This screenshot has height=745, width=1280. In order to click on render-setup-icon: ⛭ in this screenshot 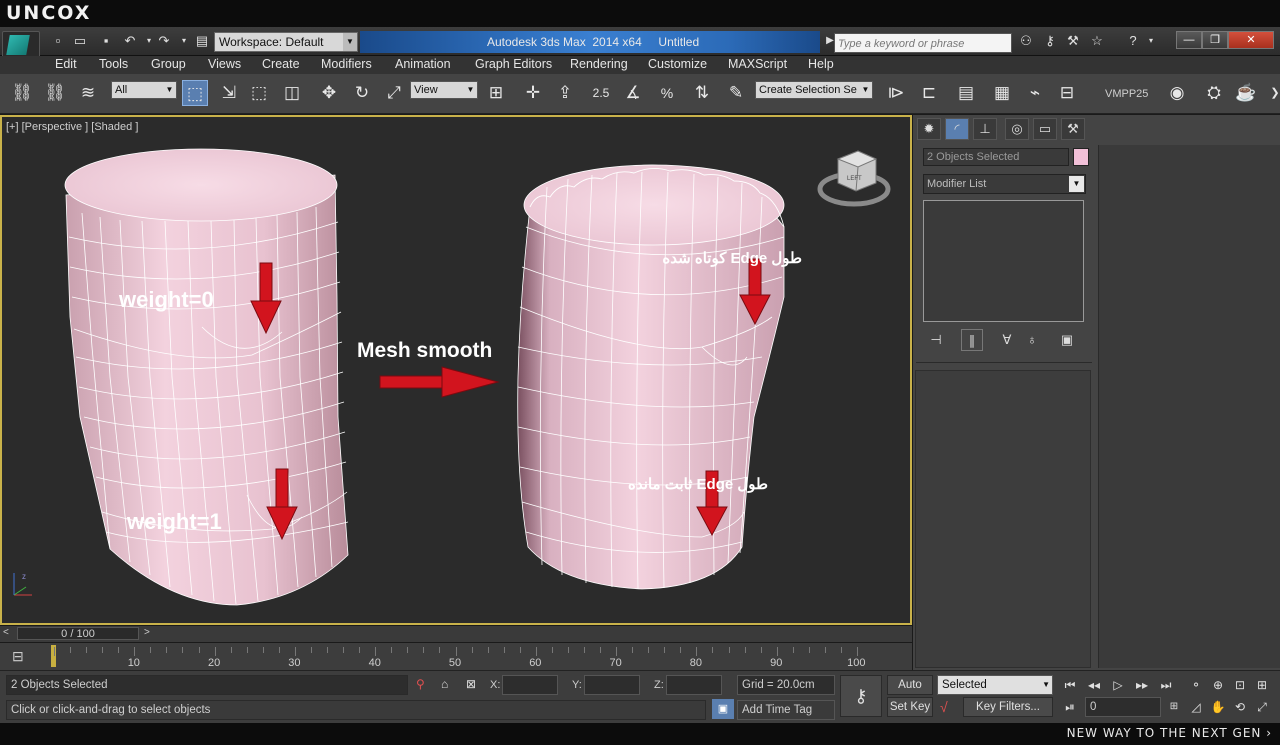, I will do `click(1214, 93)`.